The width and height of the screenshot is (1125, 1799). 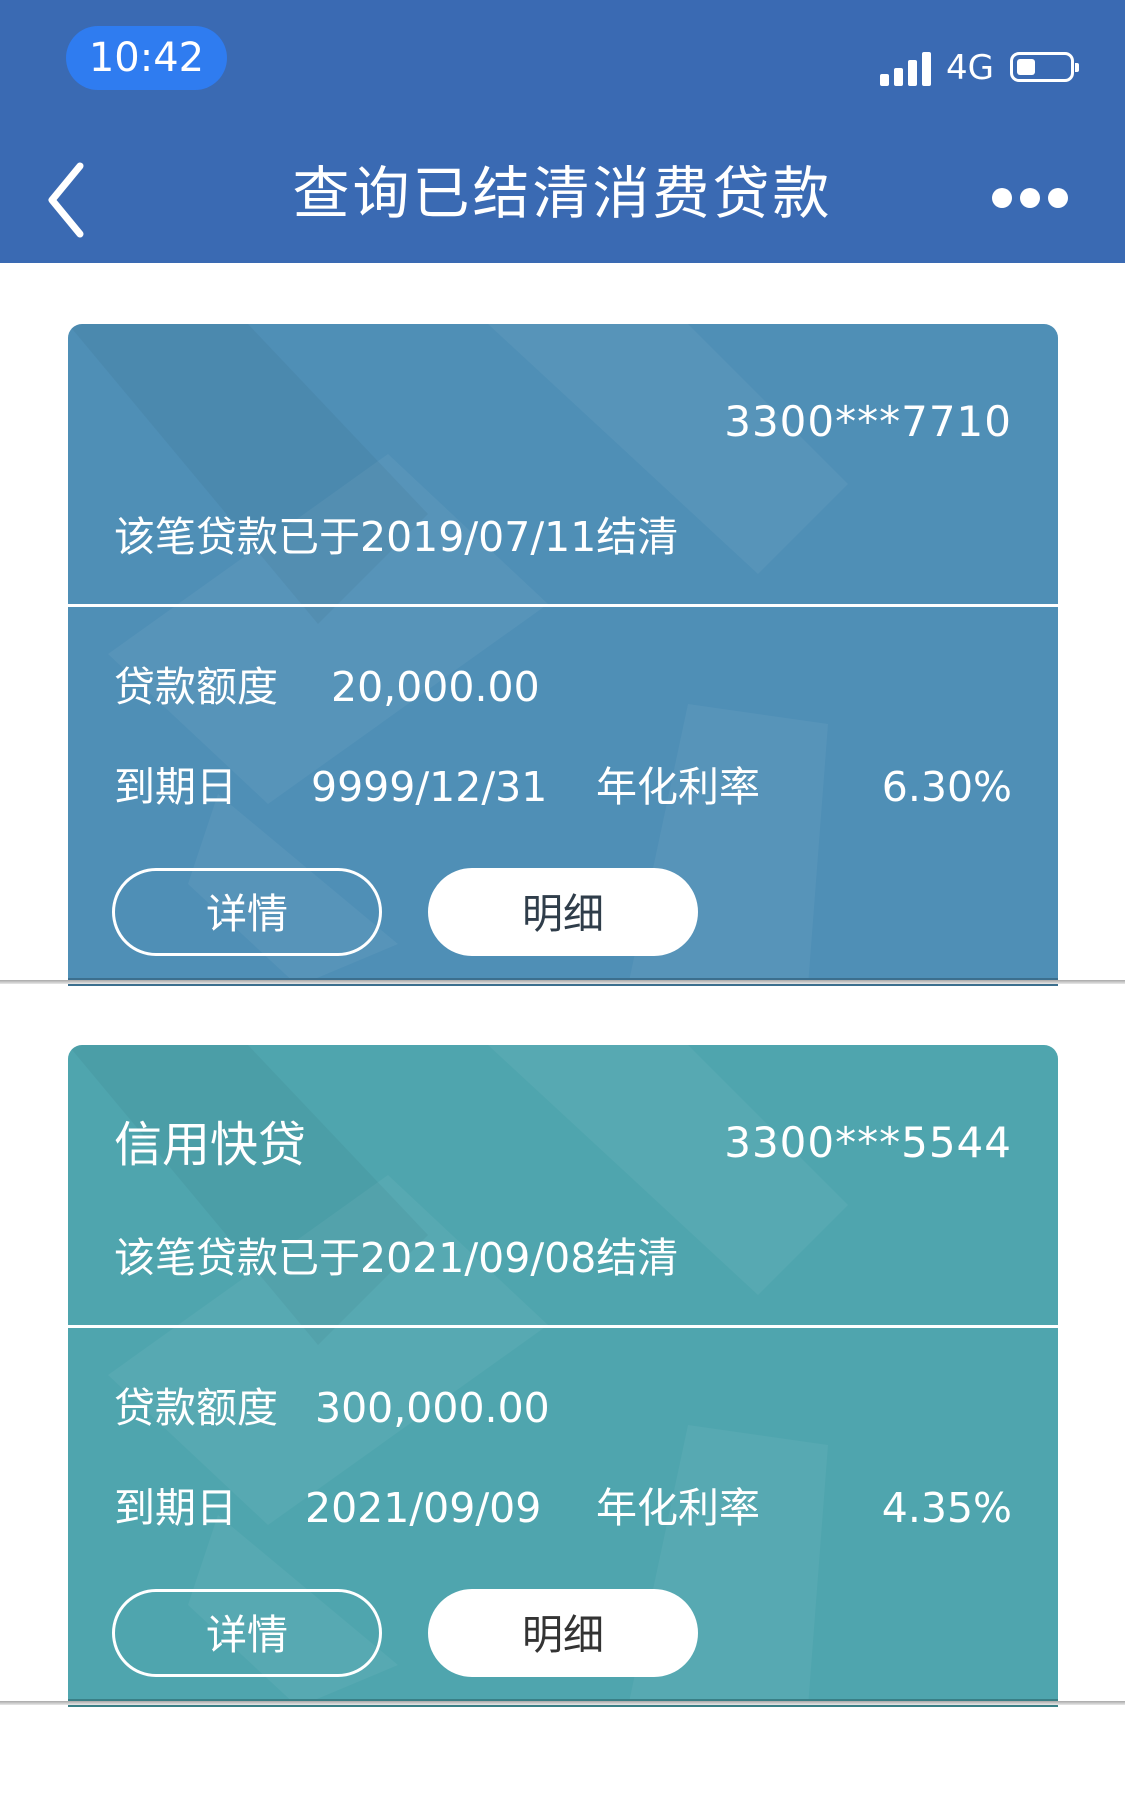 I want to click on page-title: 查询已结清消费贷款, so click(x=562, y=194).